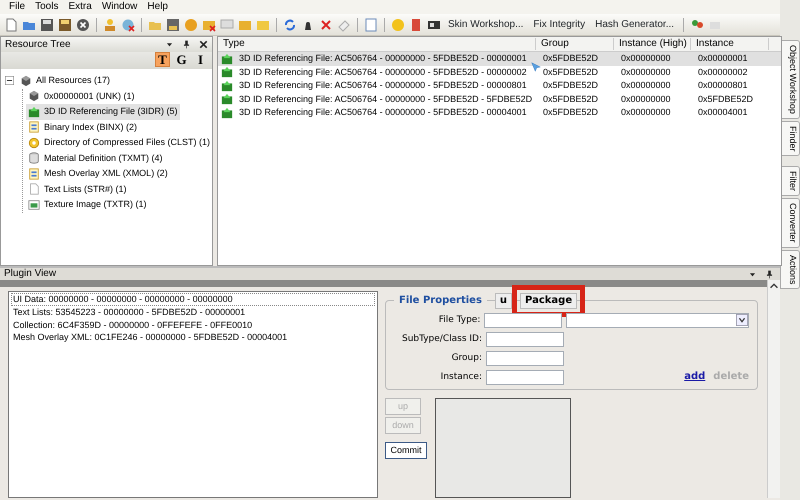 The height and width of the screenshot is (500, 800). Describe the element at coordinates (9, 81) in the screenshot. I see `expand-toggle` at that location.